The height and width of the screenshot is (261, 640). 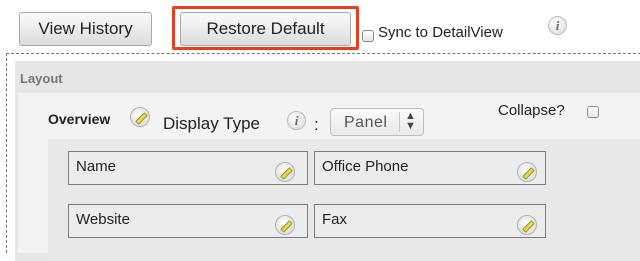 I want to click on display-type-selected-value: Panel, so click(x=366, y=122).